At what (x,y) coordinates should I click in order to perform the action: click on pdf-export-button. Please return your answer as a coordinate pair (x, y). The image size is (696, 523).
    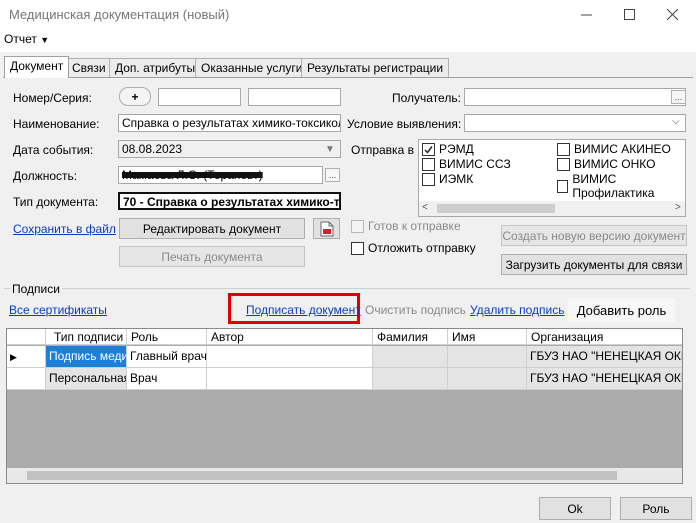
    Looking at the image, I should click on (326, 228).